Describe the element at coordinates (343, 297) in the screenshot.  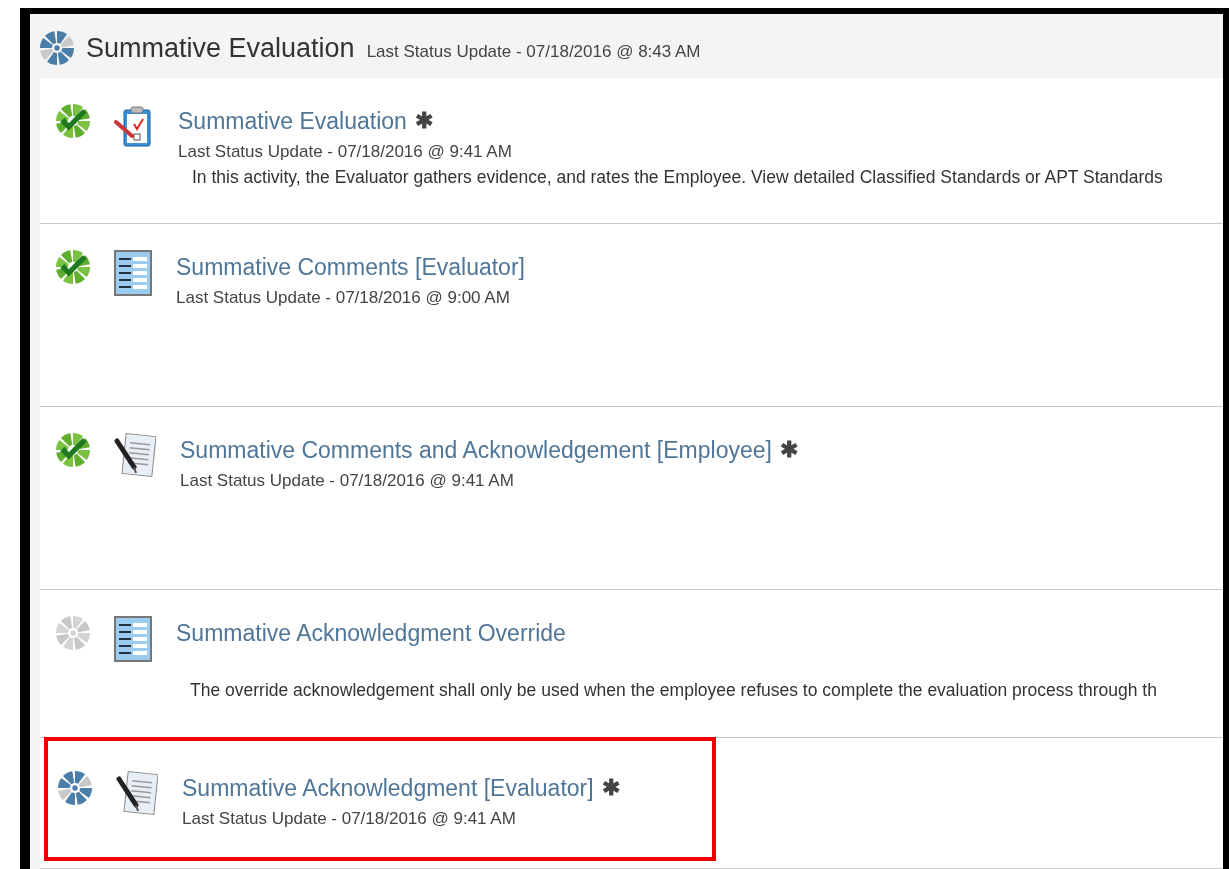
I see `status-update: Last Status Update - 07/18/2016 @ 9:00 AM` at that location.